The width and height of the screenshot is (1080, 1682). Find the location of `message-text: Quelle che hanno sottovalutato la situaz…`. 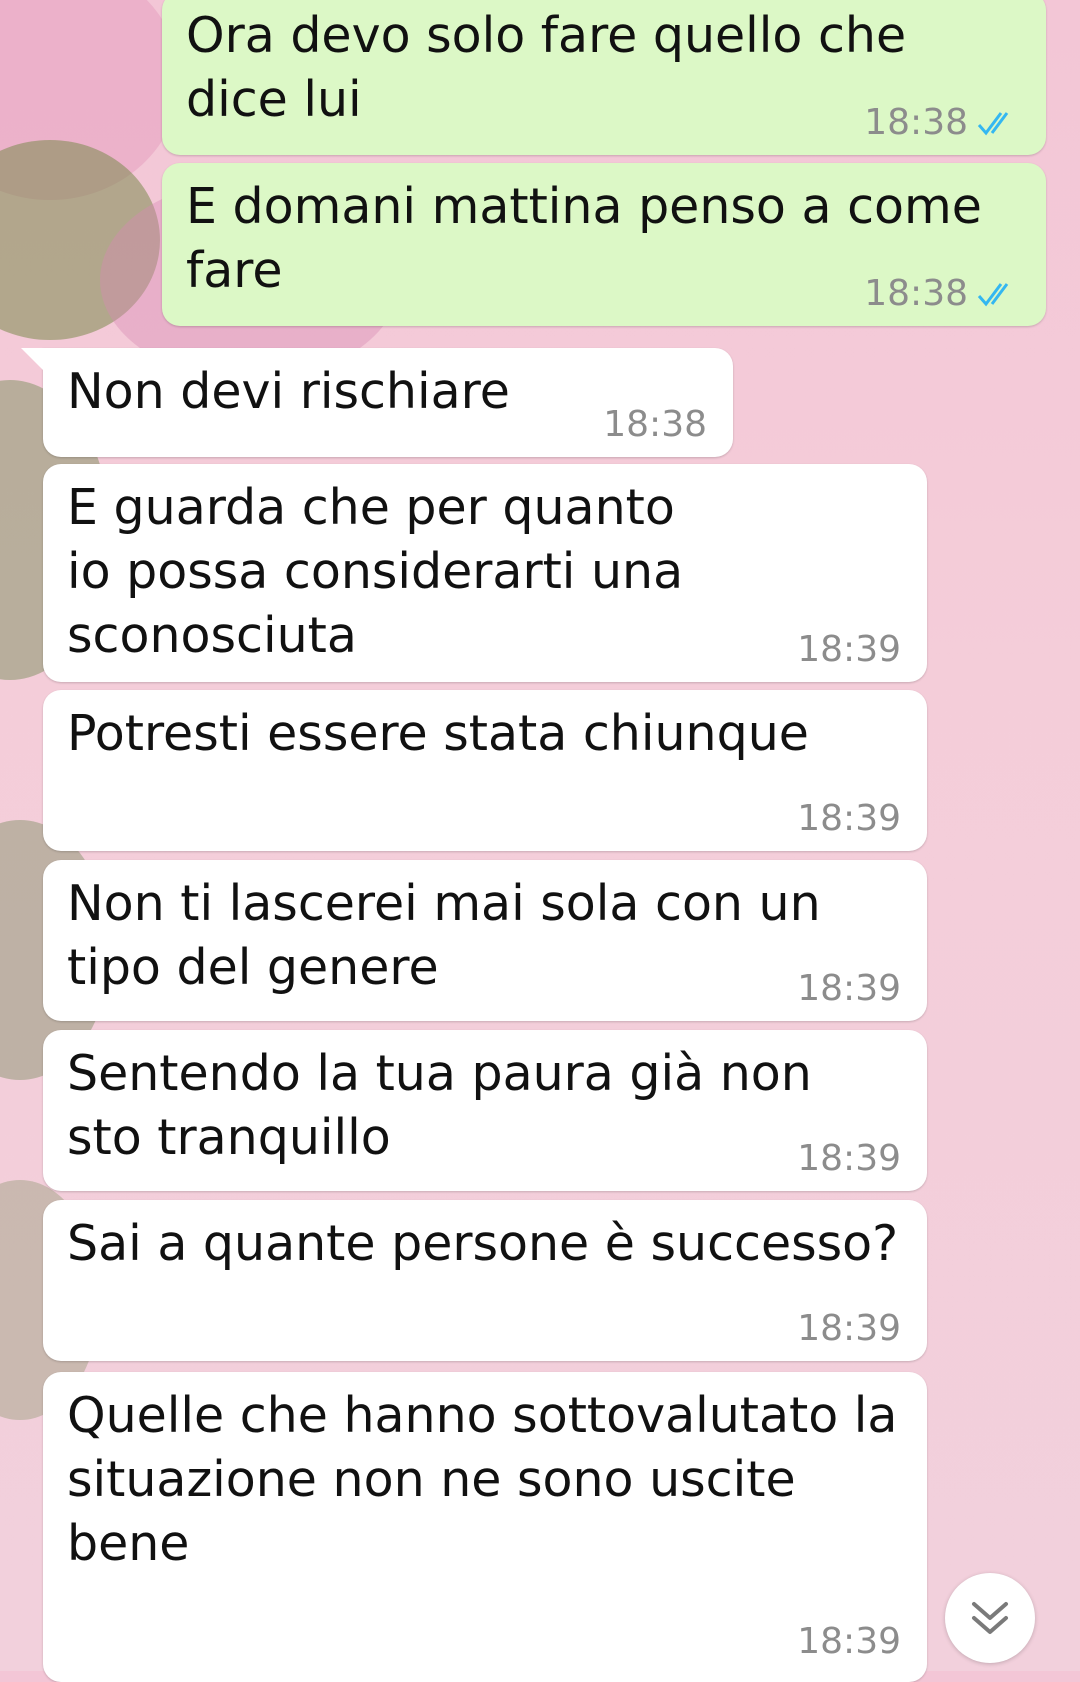

message-text: Quelle che hanno sottovalutato la situaz… is located at coordinates (482, 1479).